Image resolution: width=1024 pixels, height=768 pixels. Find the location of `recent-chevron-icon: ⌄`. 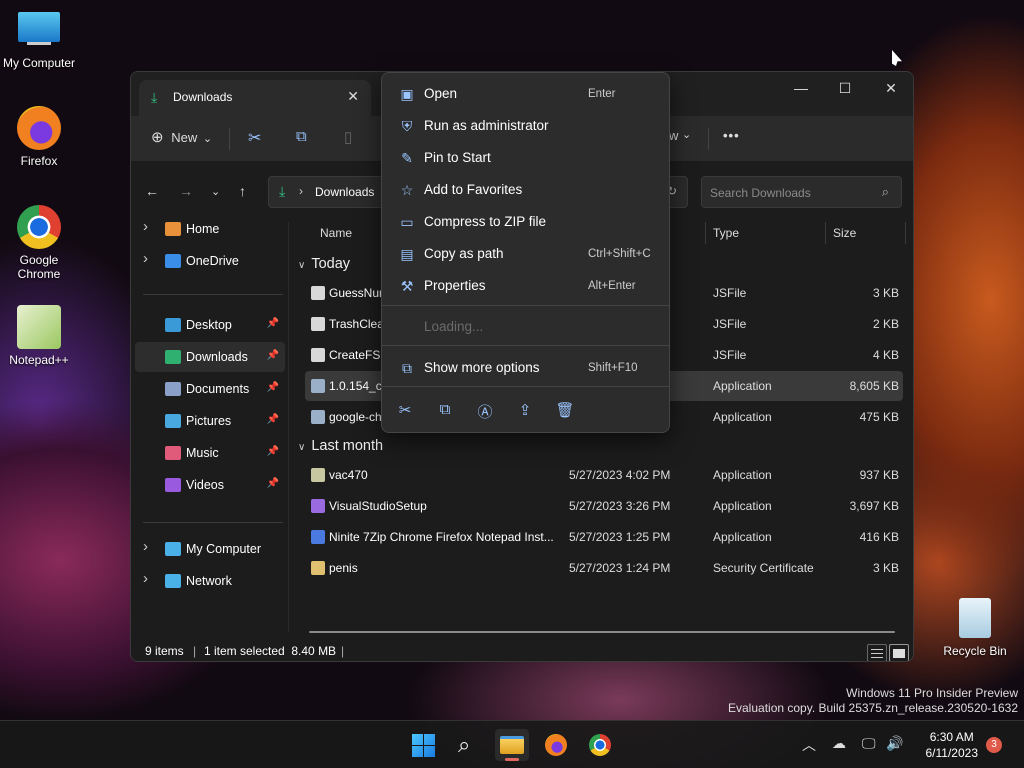

recent-chevron-icon: ⌄ is located at coordinates (215, 191).